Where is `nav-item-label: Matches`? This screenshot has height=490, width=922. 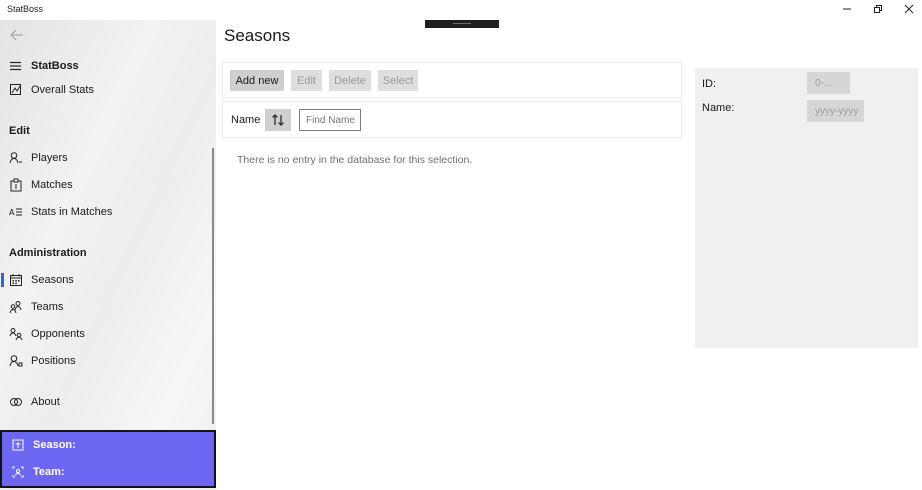 nav-item-label: Matches is located at coordinates (52, 185).